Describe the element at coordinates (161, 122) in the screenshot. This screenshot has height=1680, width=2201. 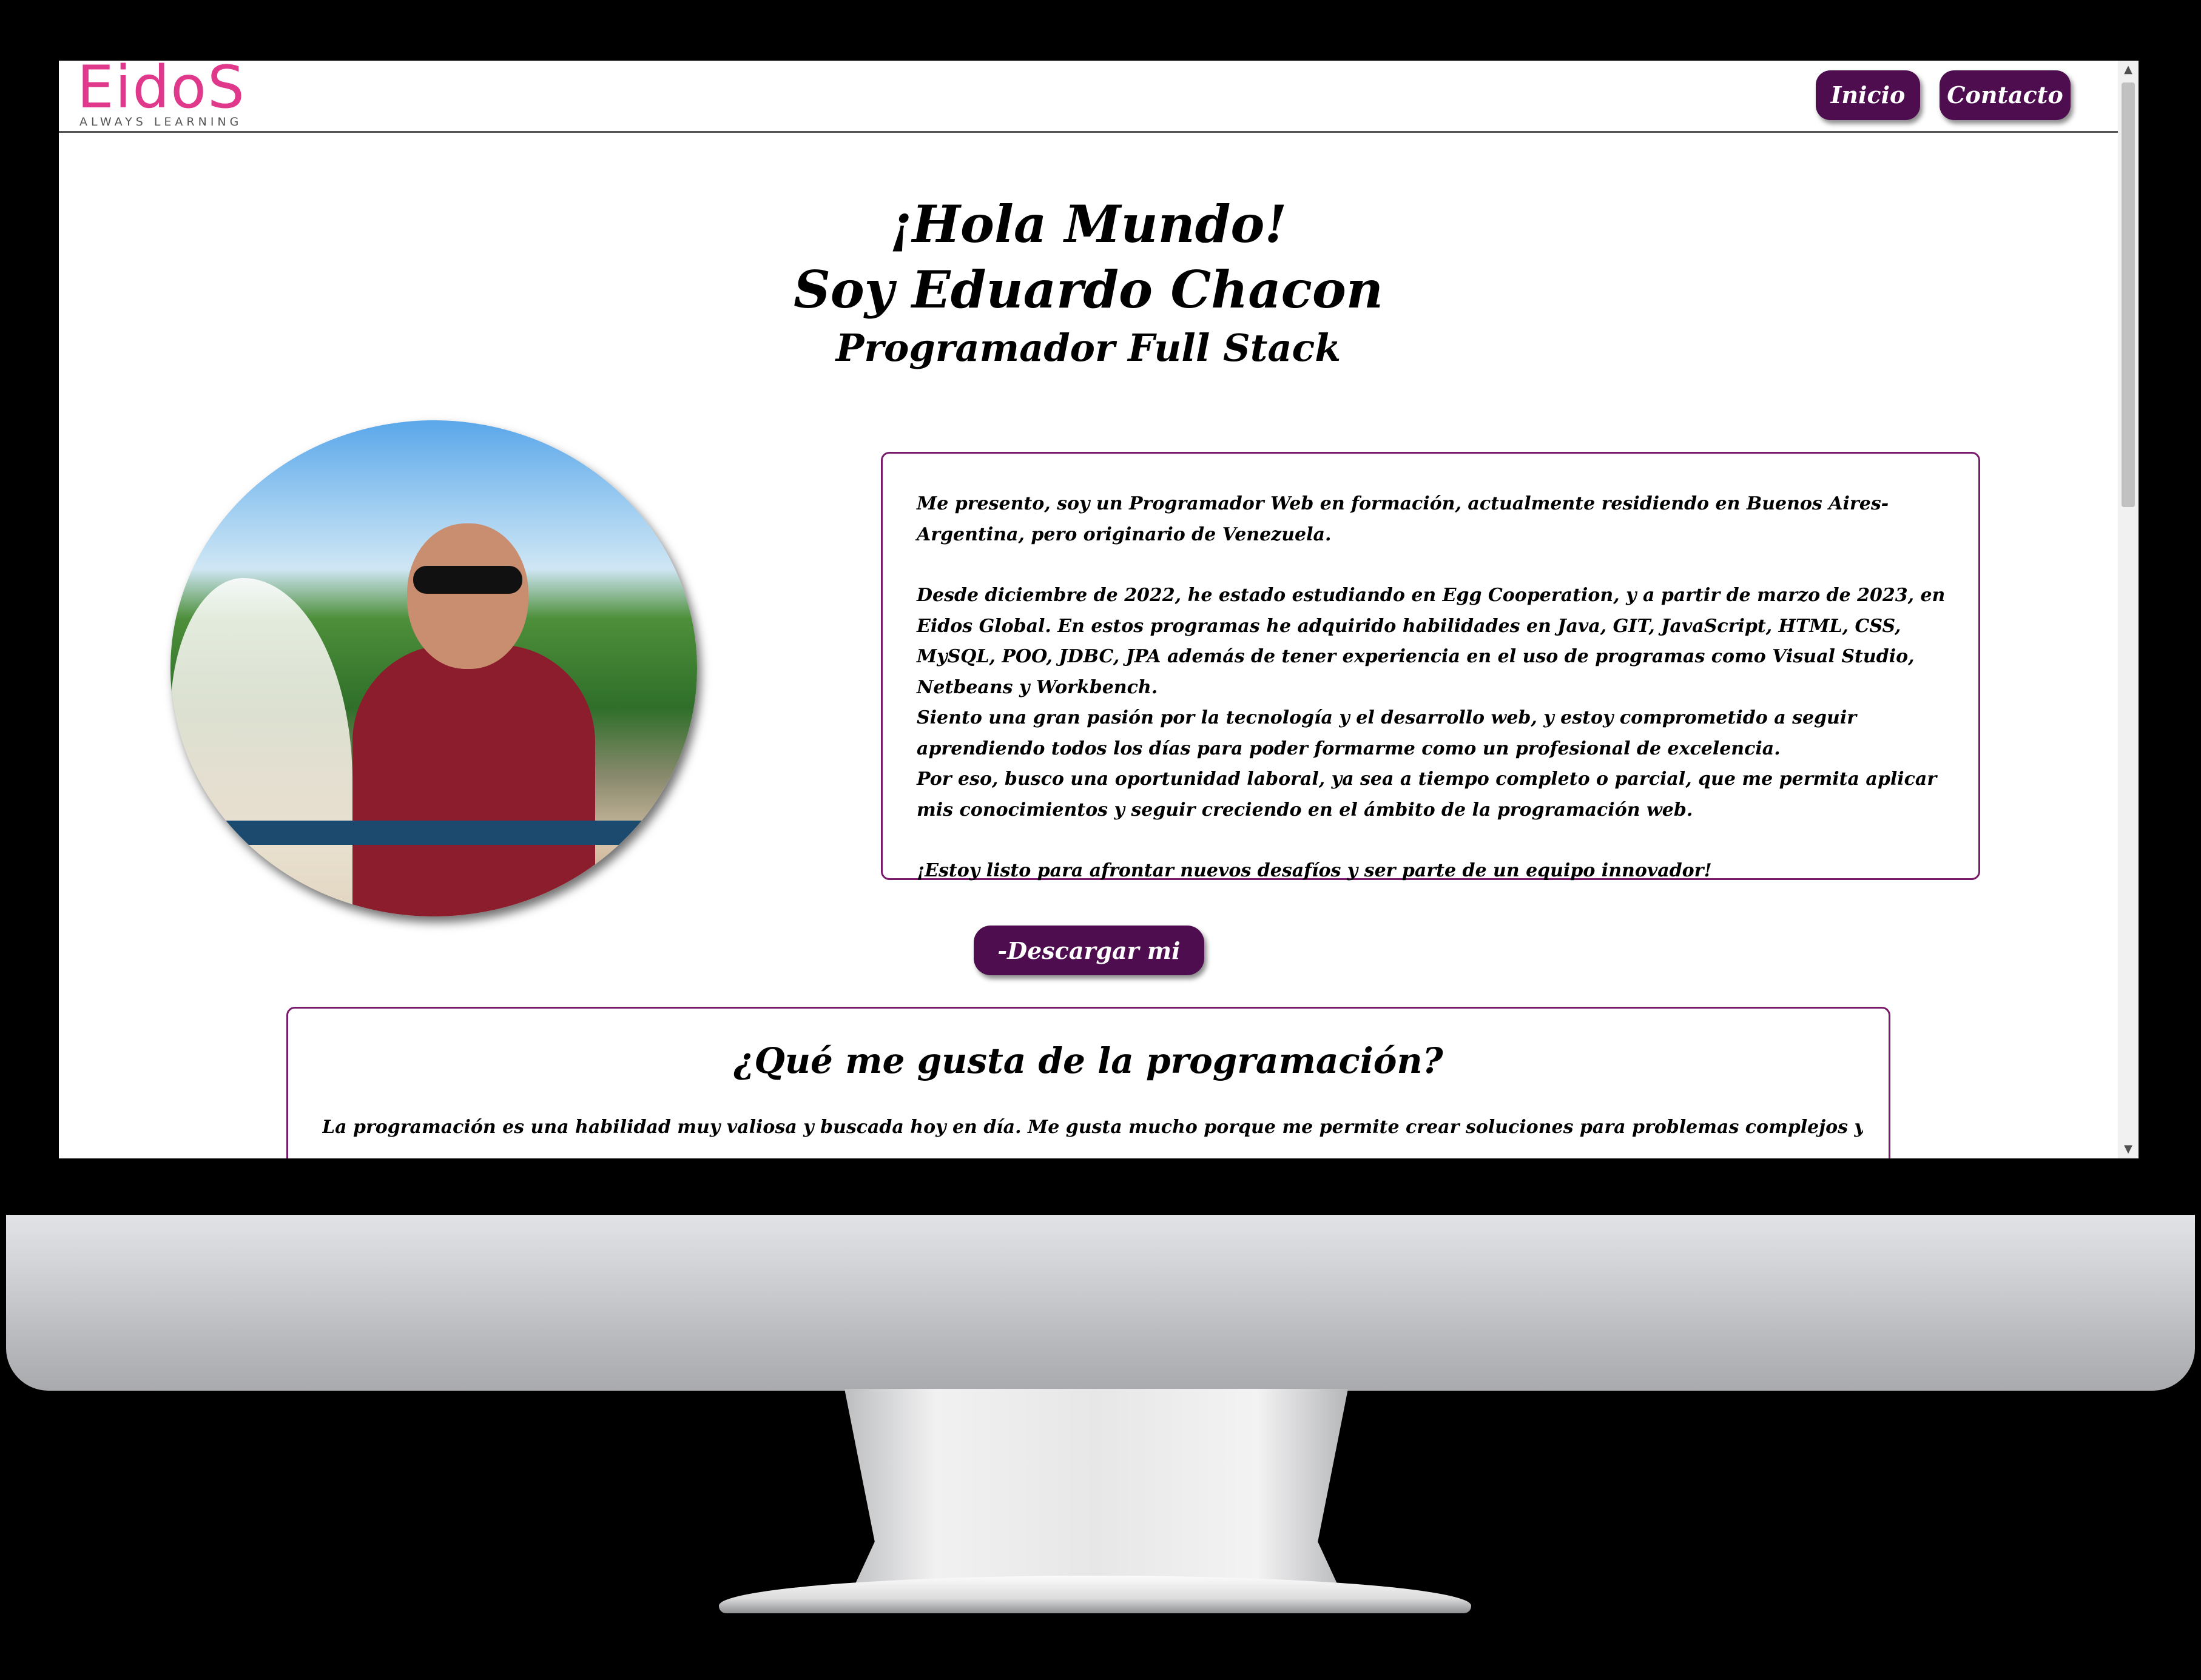
I see `logo-tagline: ALWAYS LEARNING` at that location.